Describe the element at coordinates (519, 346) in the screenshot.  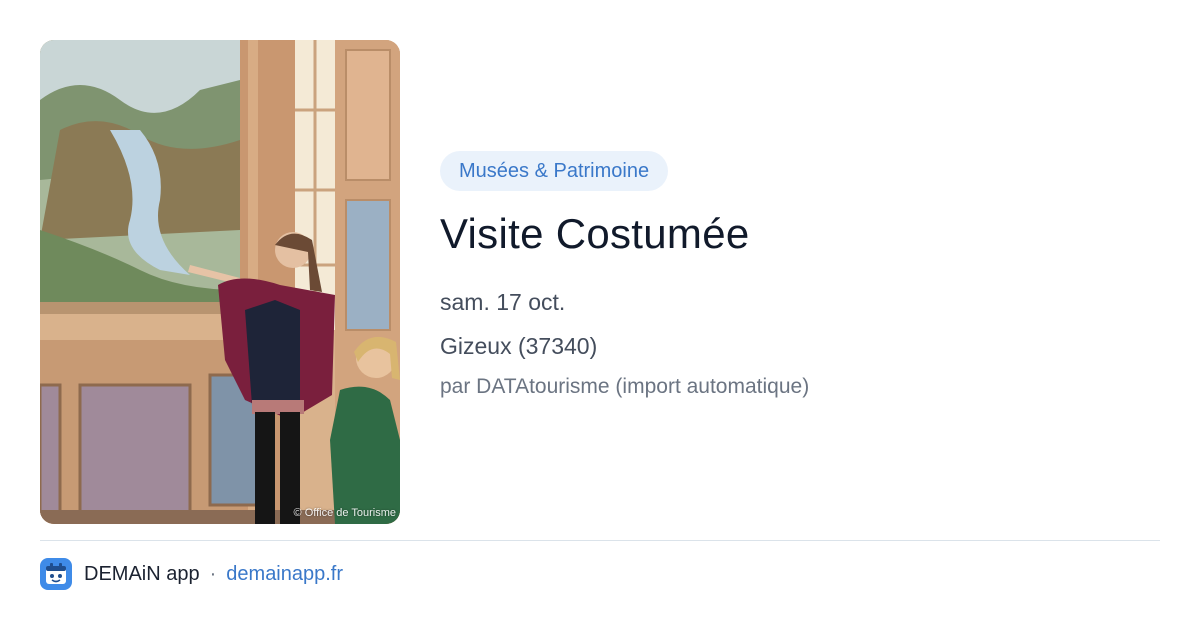
I see `event-location: Gizeux (37340)` at that location.